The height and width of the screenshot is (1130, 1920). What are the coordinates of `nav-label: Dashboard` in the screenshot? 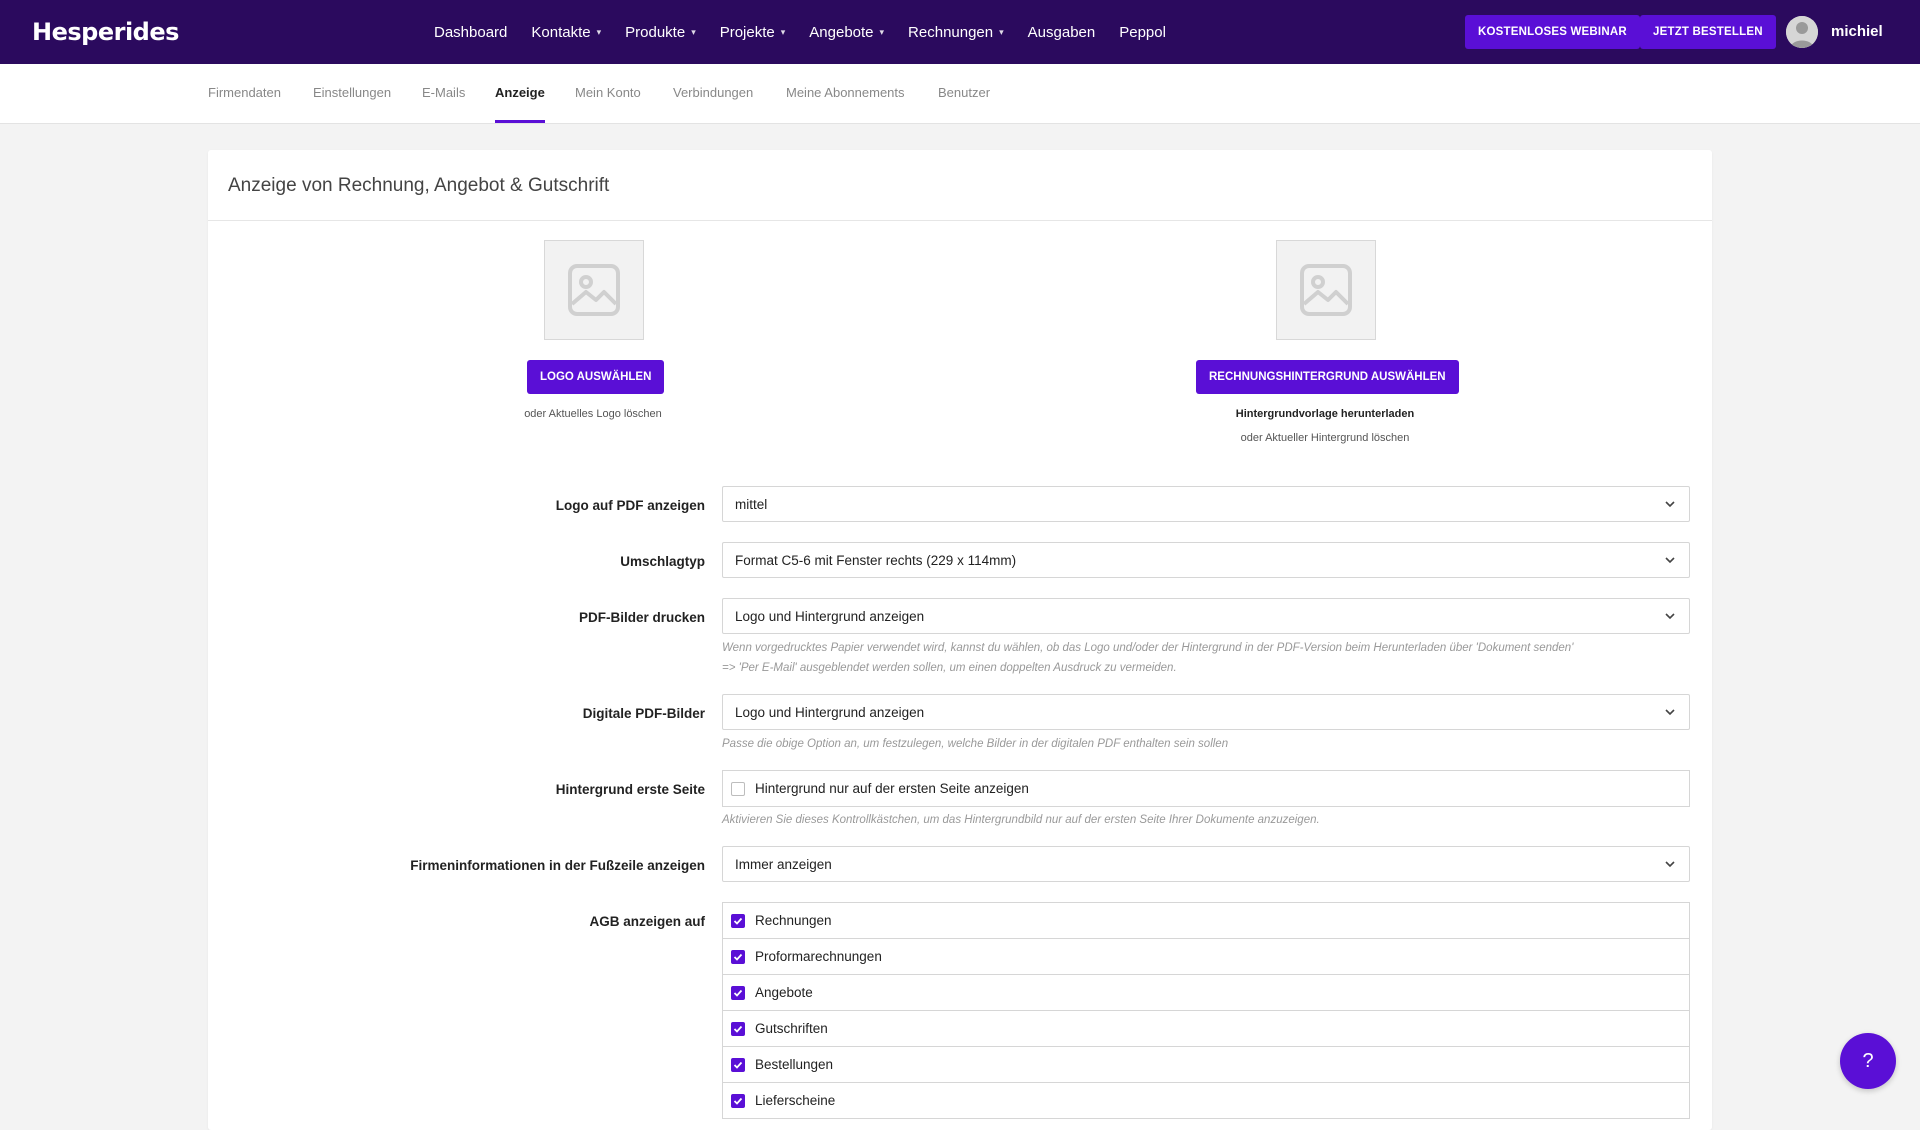 It's located at (471, 32).